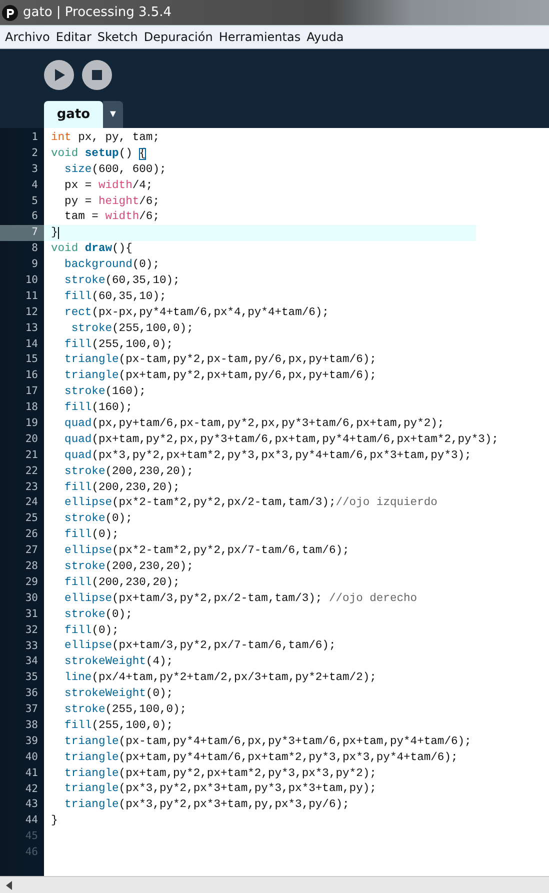 Image resolution: width=549 pixels, height=893 pixels. What do you see at coordinates (31, 296) in the screenshot?
I see `line-number: 11` at bounding box center [31, 296].